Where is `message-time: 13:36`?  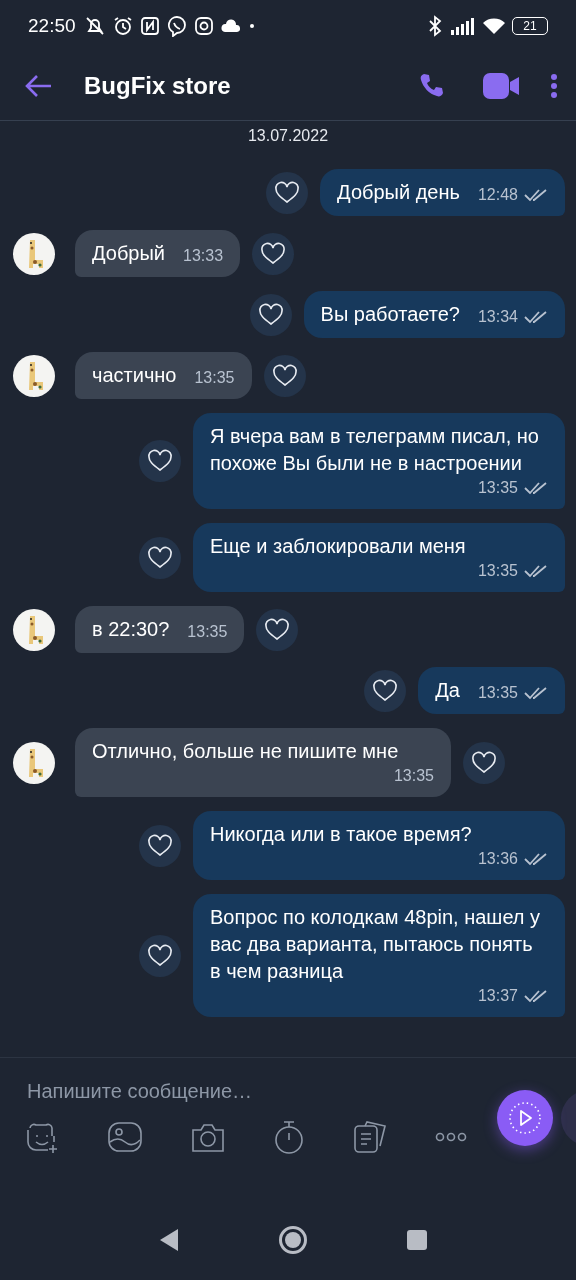
message-time: 13:36 is located at coordinates (497, 859).